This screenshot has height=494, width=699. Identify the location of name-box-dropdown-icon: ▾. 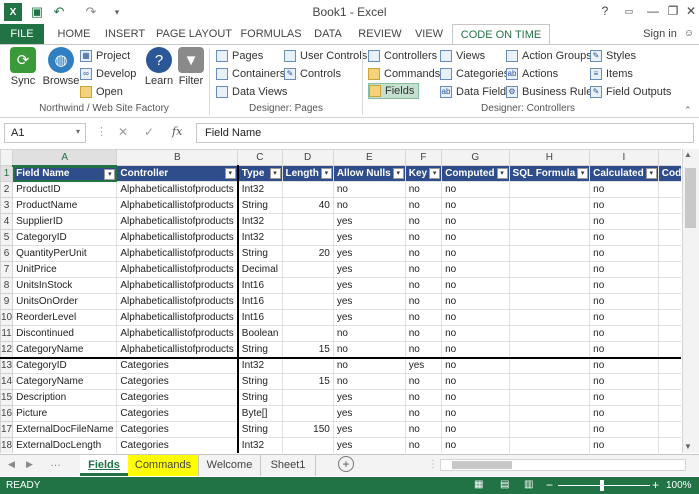
(78, 131).